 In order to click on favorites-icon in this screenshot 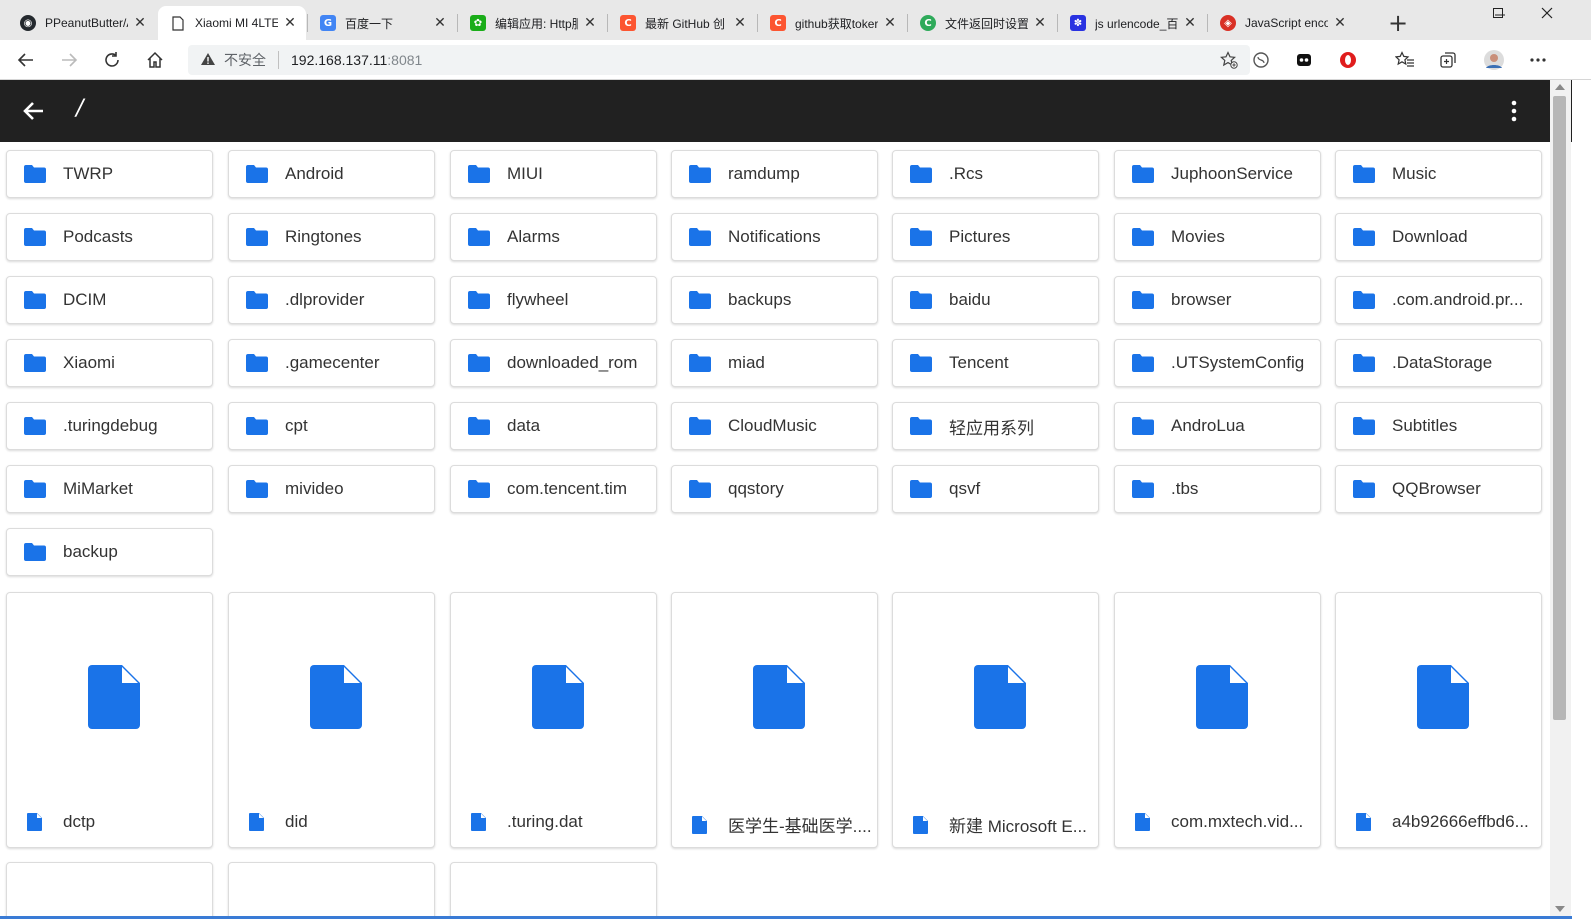, I will do `click(1405, 60)`.